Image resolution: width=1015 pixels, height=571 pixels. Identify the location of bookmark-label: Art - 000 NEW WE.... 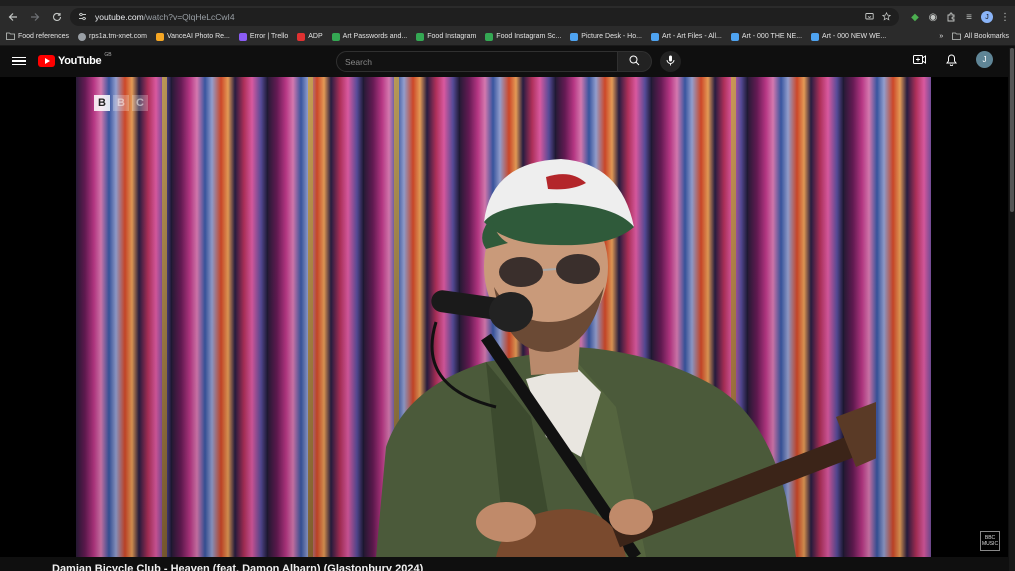
(854, 36).